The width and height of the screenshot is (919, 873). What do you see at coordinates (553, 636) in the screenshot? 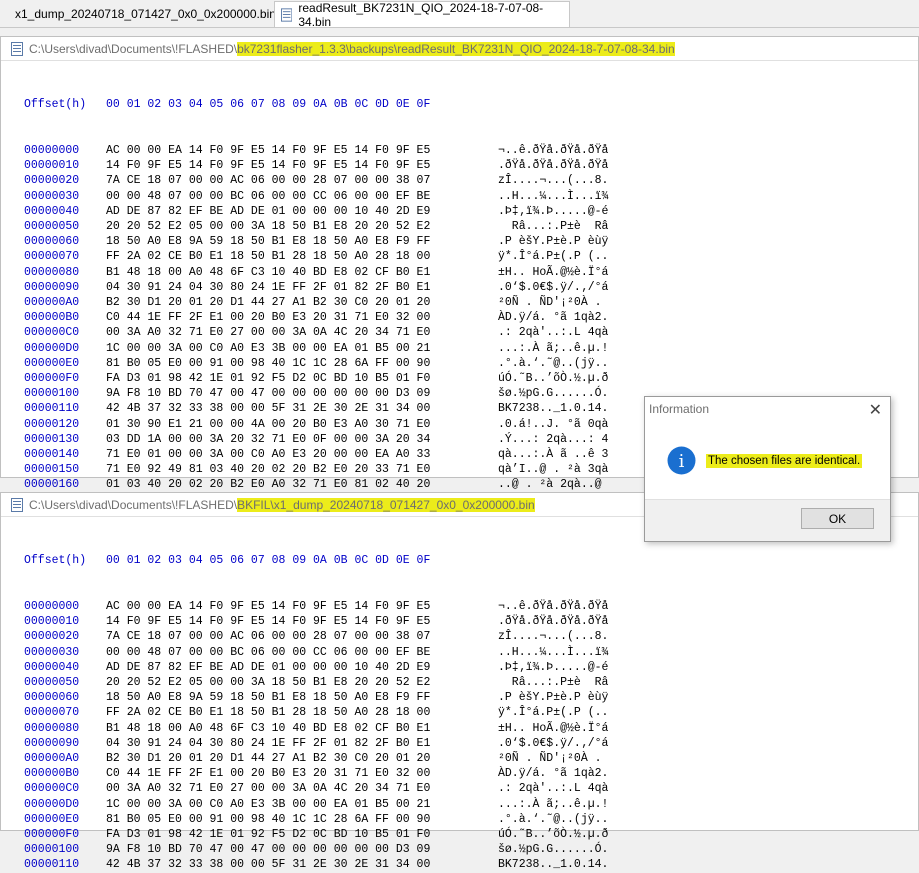
I see `row-ascii: zÎ....¬...(...8.` at bounding box center [553, 636].